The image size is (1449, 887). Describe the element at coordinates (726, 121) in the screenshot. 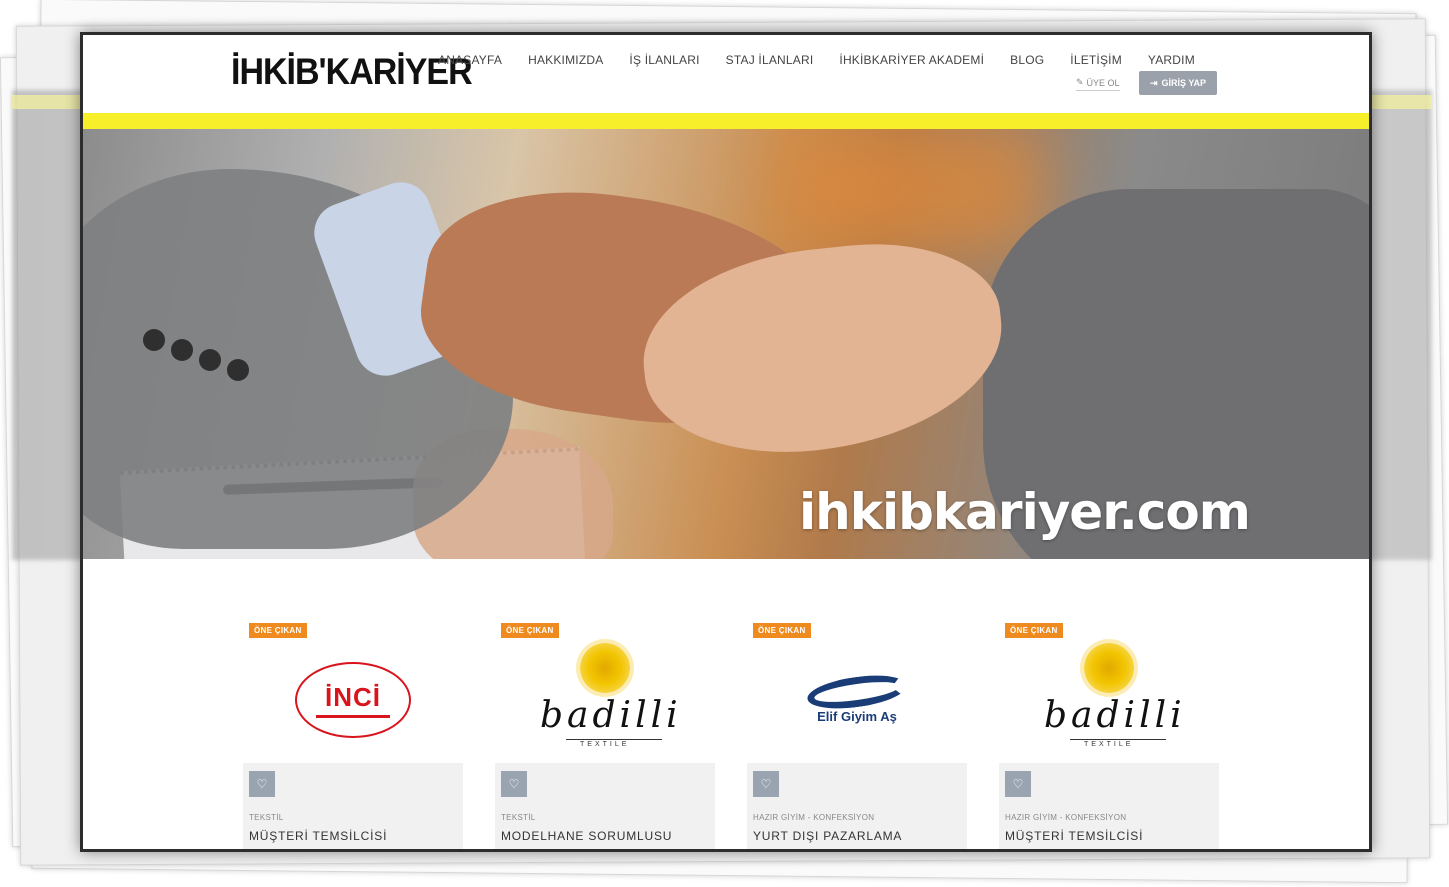

I see `accent-bar` at that location.